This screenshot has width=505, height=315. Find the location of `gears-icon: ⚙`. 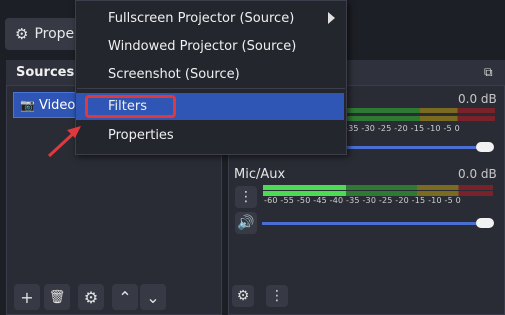

gears-icon: ⚙ is located at coordinates (243, 296).